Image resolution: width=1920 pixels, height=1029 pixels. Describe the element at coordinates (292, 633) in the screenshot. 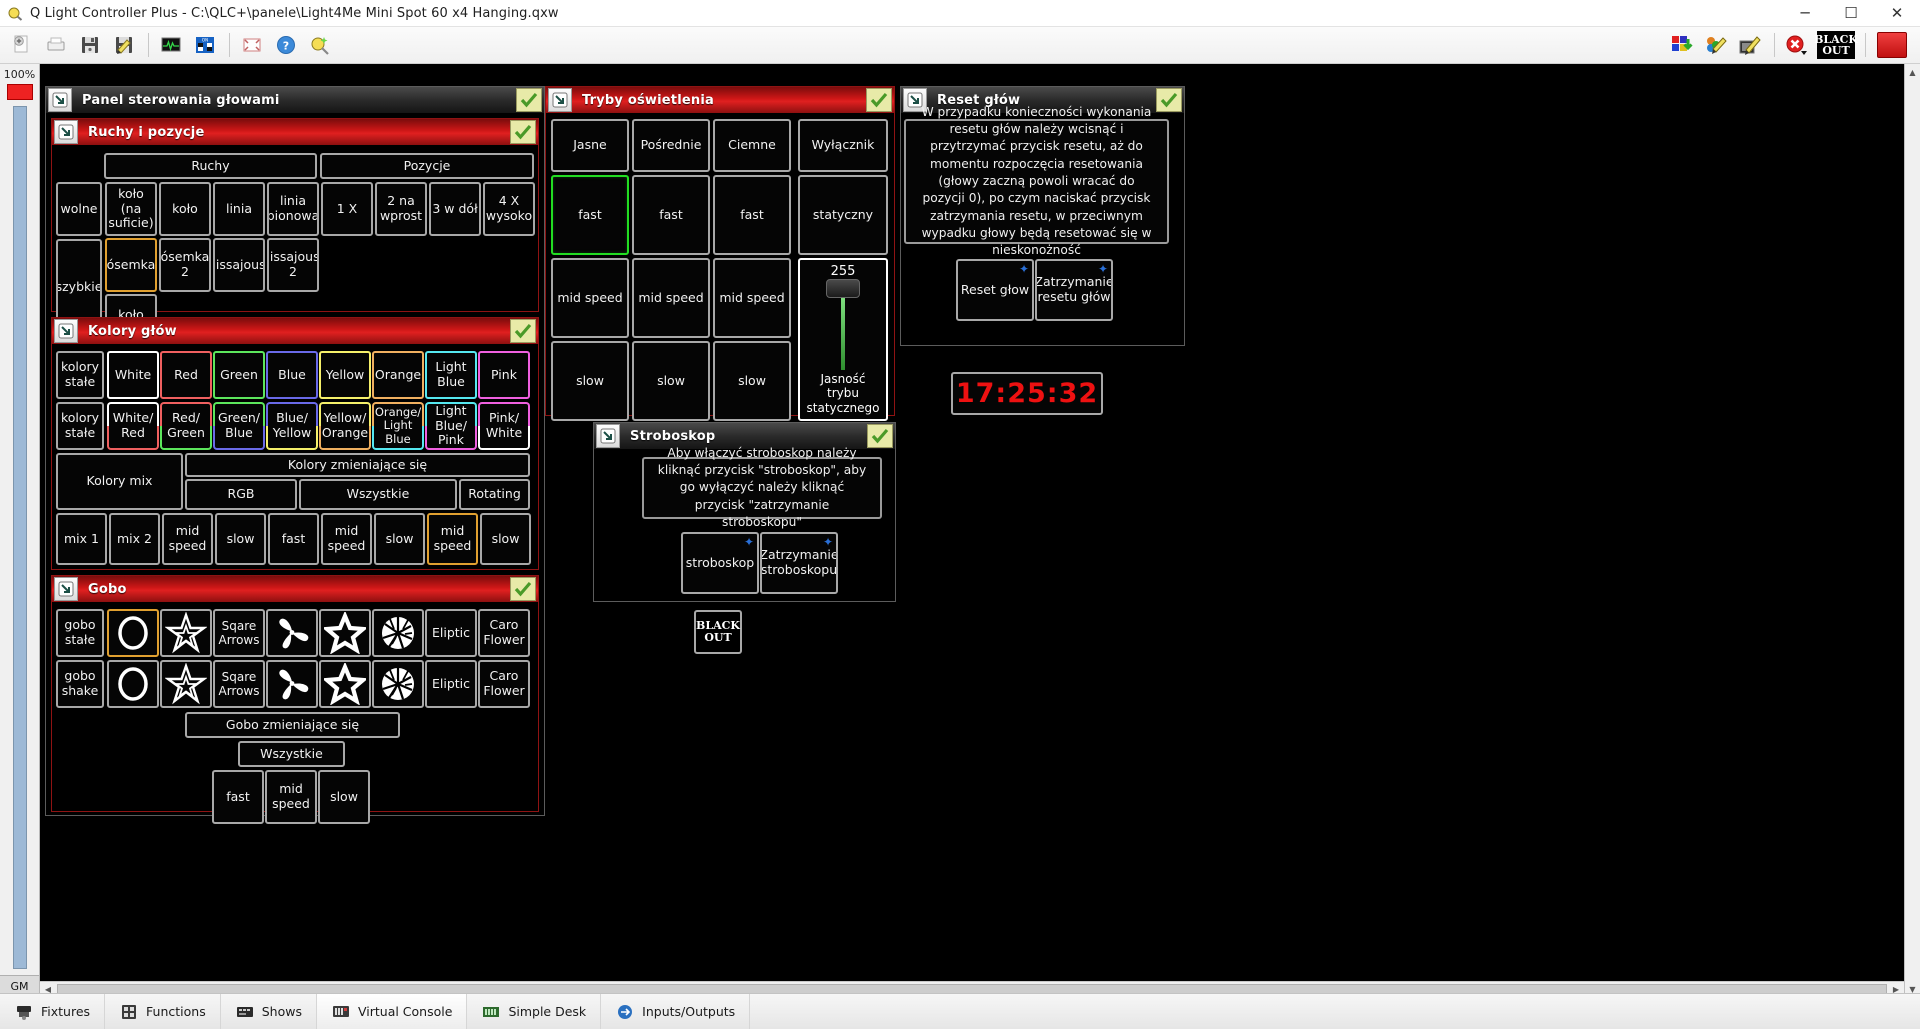

I see `gobo-propeller-fixed` at that location.